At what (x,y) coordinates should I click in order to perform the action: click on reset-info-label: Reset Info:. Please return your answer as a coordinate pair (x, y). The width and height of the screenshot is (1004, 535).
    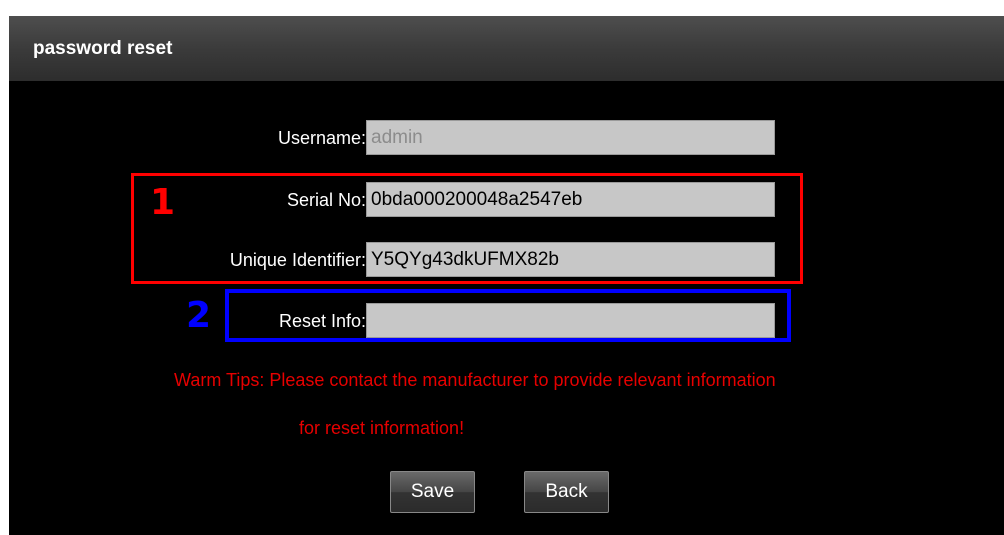
    Looking at the image, I should click on (322, 321).